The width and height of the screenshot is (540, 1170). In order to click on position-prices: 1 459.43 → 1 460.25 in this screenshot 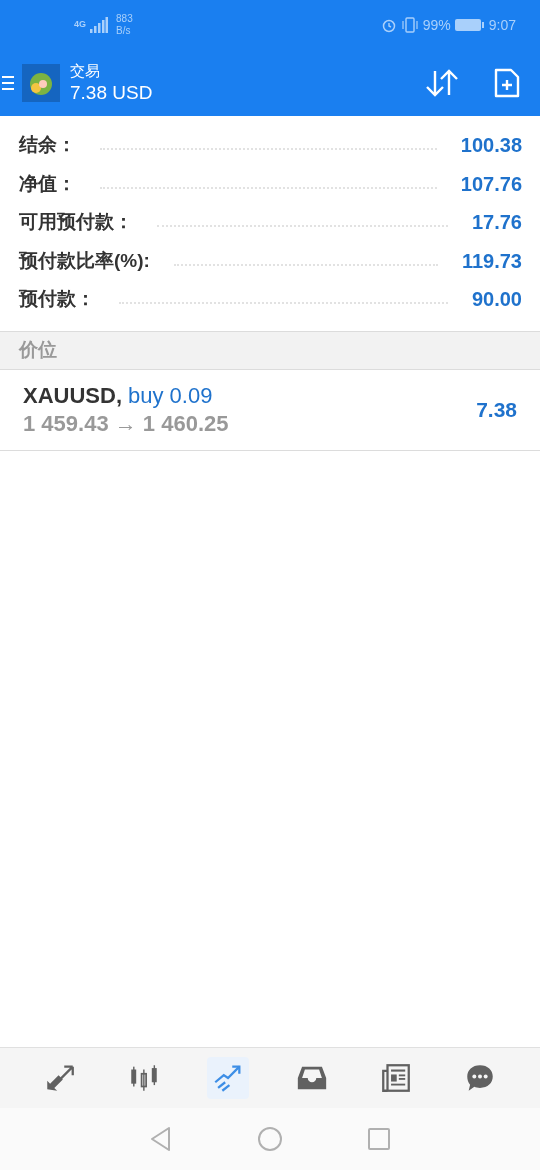, I will do `click(126, 423)`.